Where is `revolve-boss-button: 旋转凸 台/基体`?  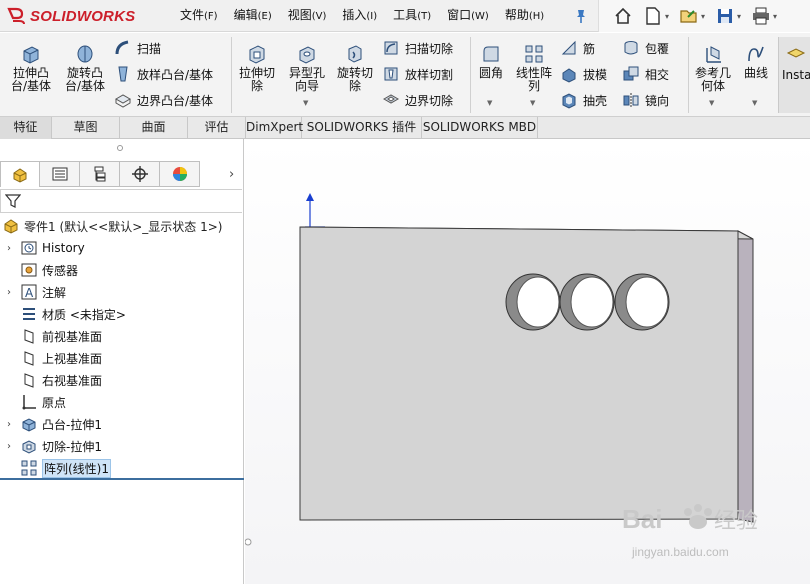
revolve-boss-button: 旋转凸 台/基体 is located at coordinates (85, 68).